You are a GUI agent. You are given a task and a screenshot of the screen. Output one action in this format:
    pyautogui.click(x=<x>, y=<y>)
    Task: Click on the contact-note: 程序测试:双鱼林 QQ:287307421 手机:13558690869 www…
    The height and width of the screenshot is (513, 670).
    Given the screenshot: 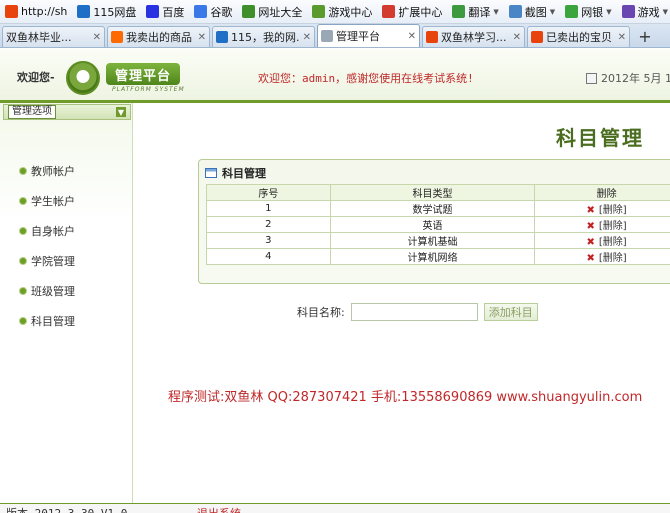 What is the action you would take?
    pyautogui.click(x=405, y=397)
    